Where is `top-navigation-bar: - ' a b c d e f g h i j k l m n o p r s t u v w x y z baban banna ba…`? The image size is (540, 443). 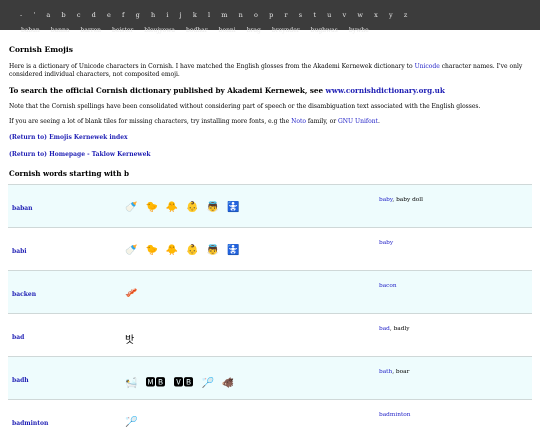 top-navigation-bar: - ' a b c d e f g h i j k l m n o p r s t u v w x y z baban banna ba… is located at coordinates (270, 17).